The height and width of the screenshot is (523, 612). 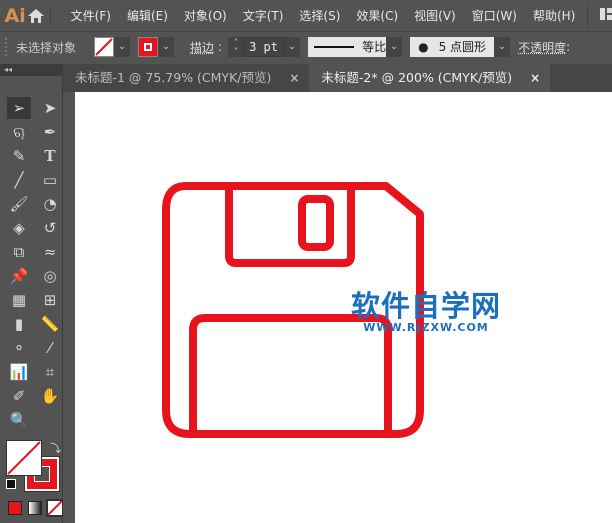 I want to click on zoom-tool-icon: 🔍, so click(x=19, y=420).